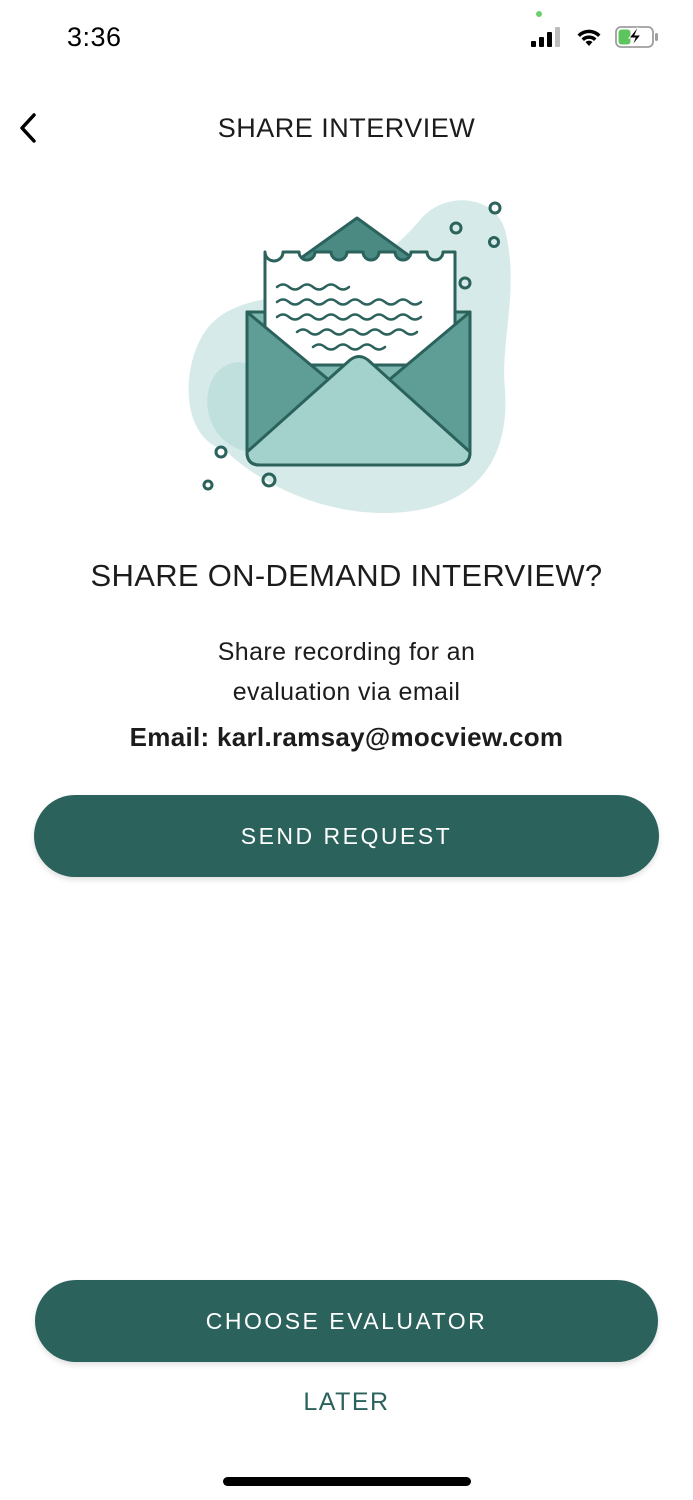 The height and width of the screenshot is (1500, 693). What do you see at coordinates (346, 575) in the screenshot?
I see `share-headline: SHARE ON-DEMAND INTERVIEW?` at bounding box center [346, 575].